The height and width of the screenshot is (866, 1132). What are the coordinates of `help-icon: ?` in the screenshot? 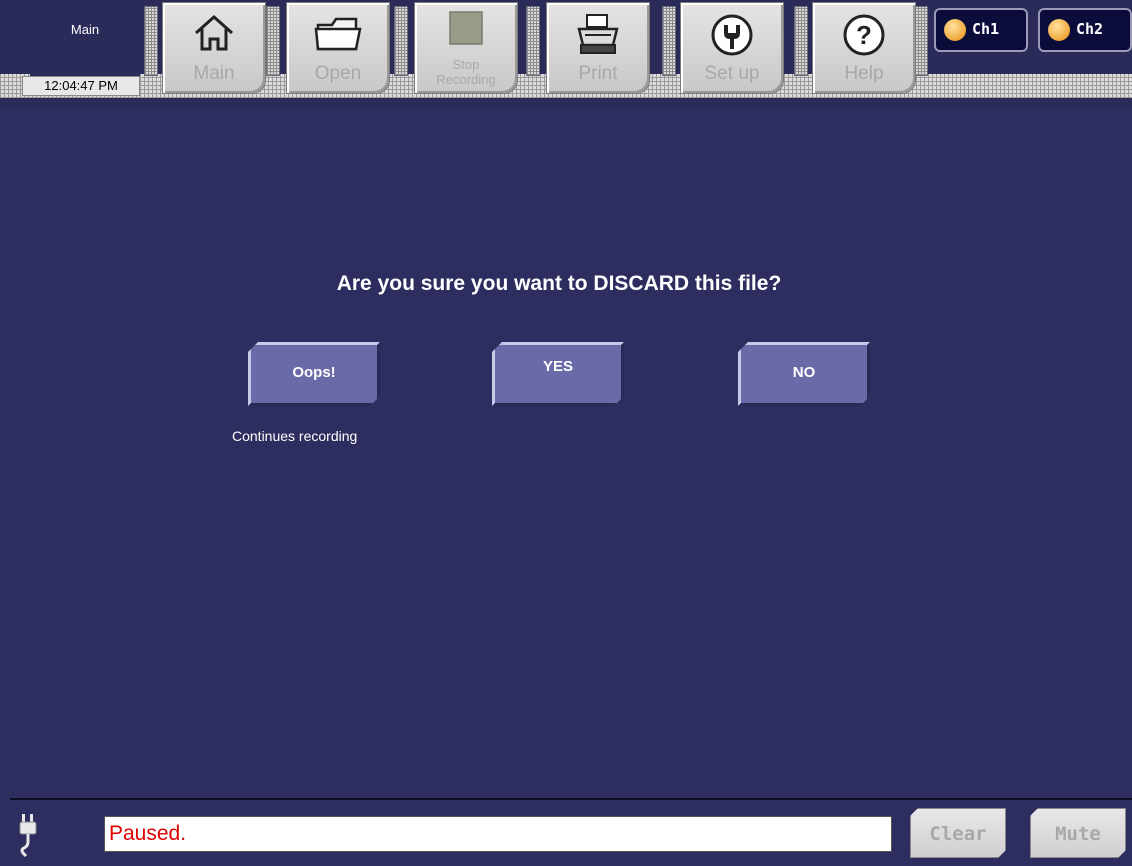 It's located at (864, 35).